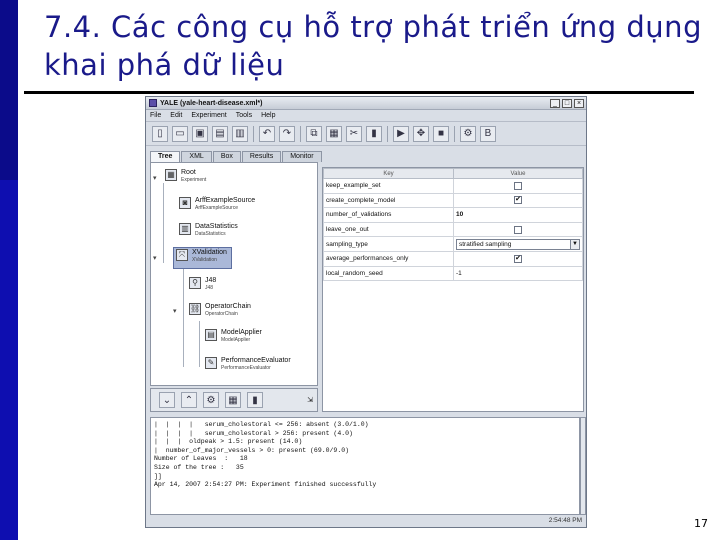 This screenshot has width=720, height=540. I want to click on validation-icon: ⤧, so click(182, 255).